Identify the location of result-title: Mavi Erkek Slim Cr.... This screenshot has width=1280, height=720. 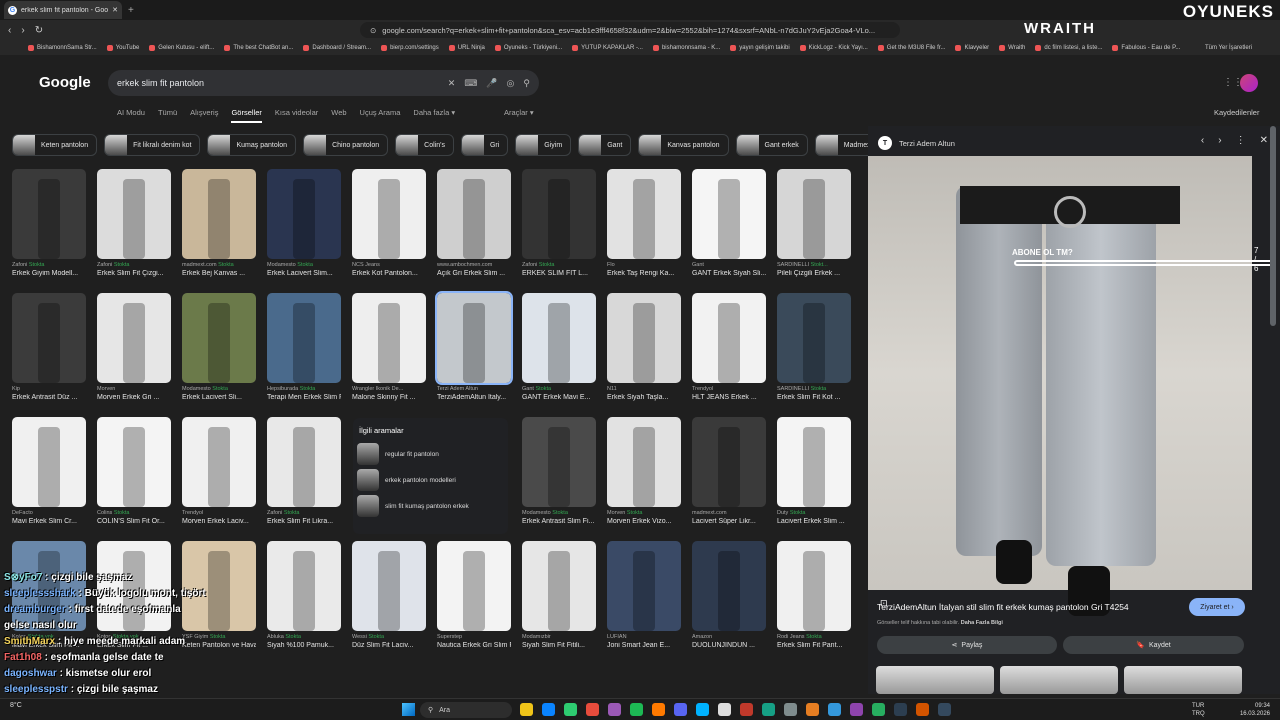
(49, 521).